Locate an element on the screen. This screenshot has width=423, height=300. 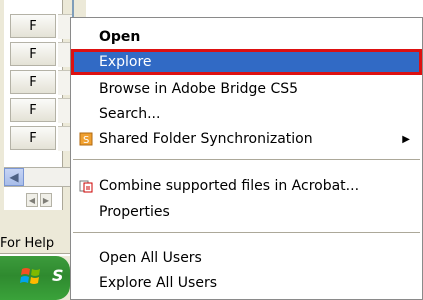
scroll-right-icon: ▶ is located at coordinates (46, 200).